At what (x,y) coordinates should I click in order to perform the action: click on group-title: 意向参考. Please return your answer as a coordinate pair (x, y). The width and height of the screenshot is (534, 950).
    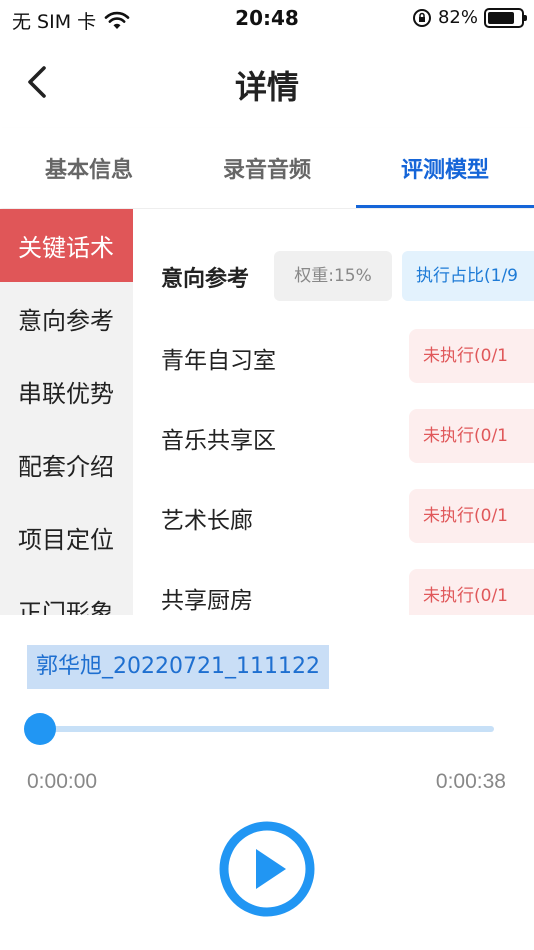
    Looking at the image, I should click on (205, 279).